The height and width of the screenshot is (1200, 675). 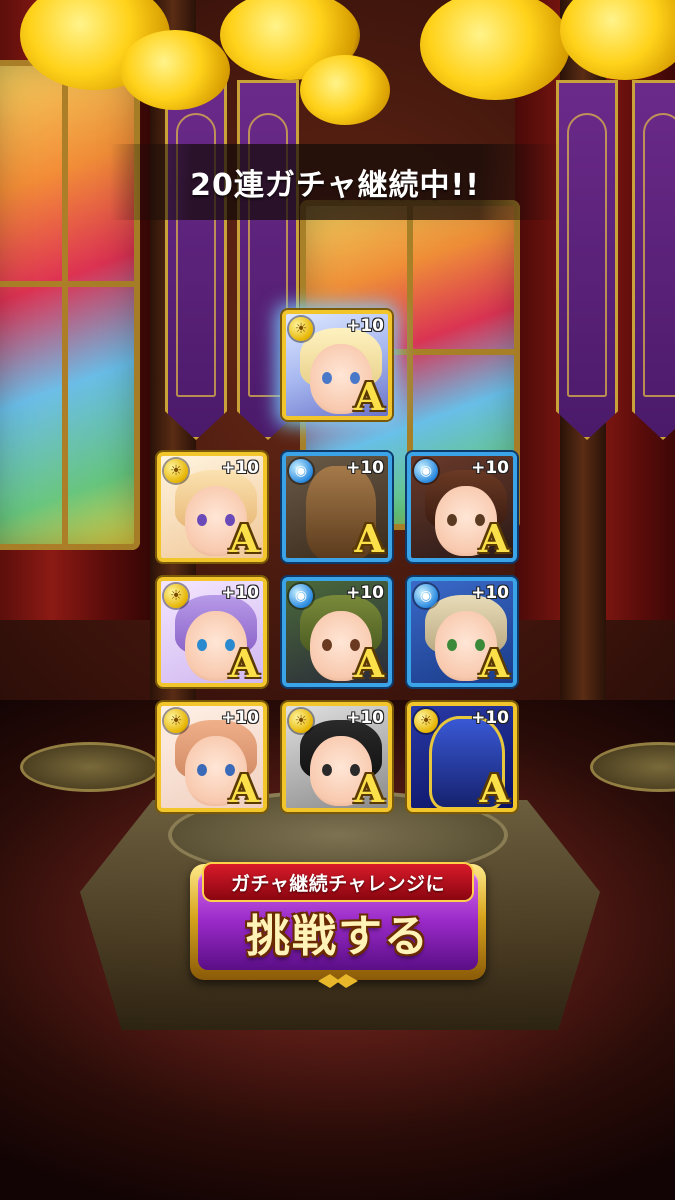 I want to click on button-ribbon: ガチャ継続チャレンジに, so click(x=338, y=882).